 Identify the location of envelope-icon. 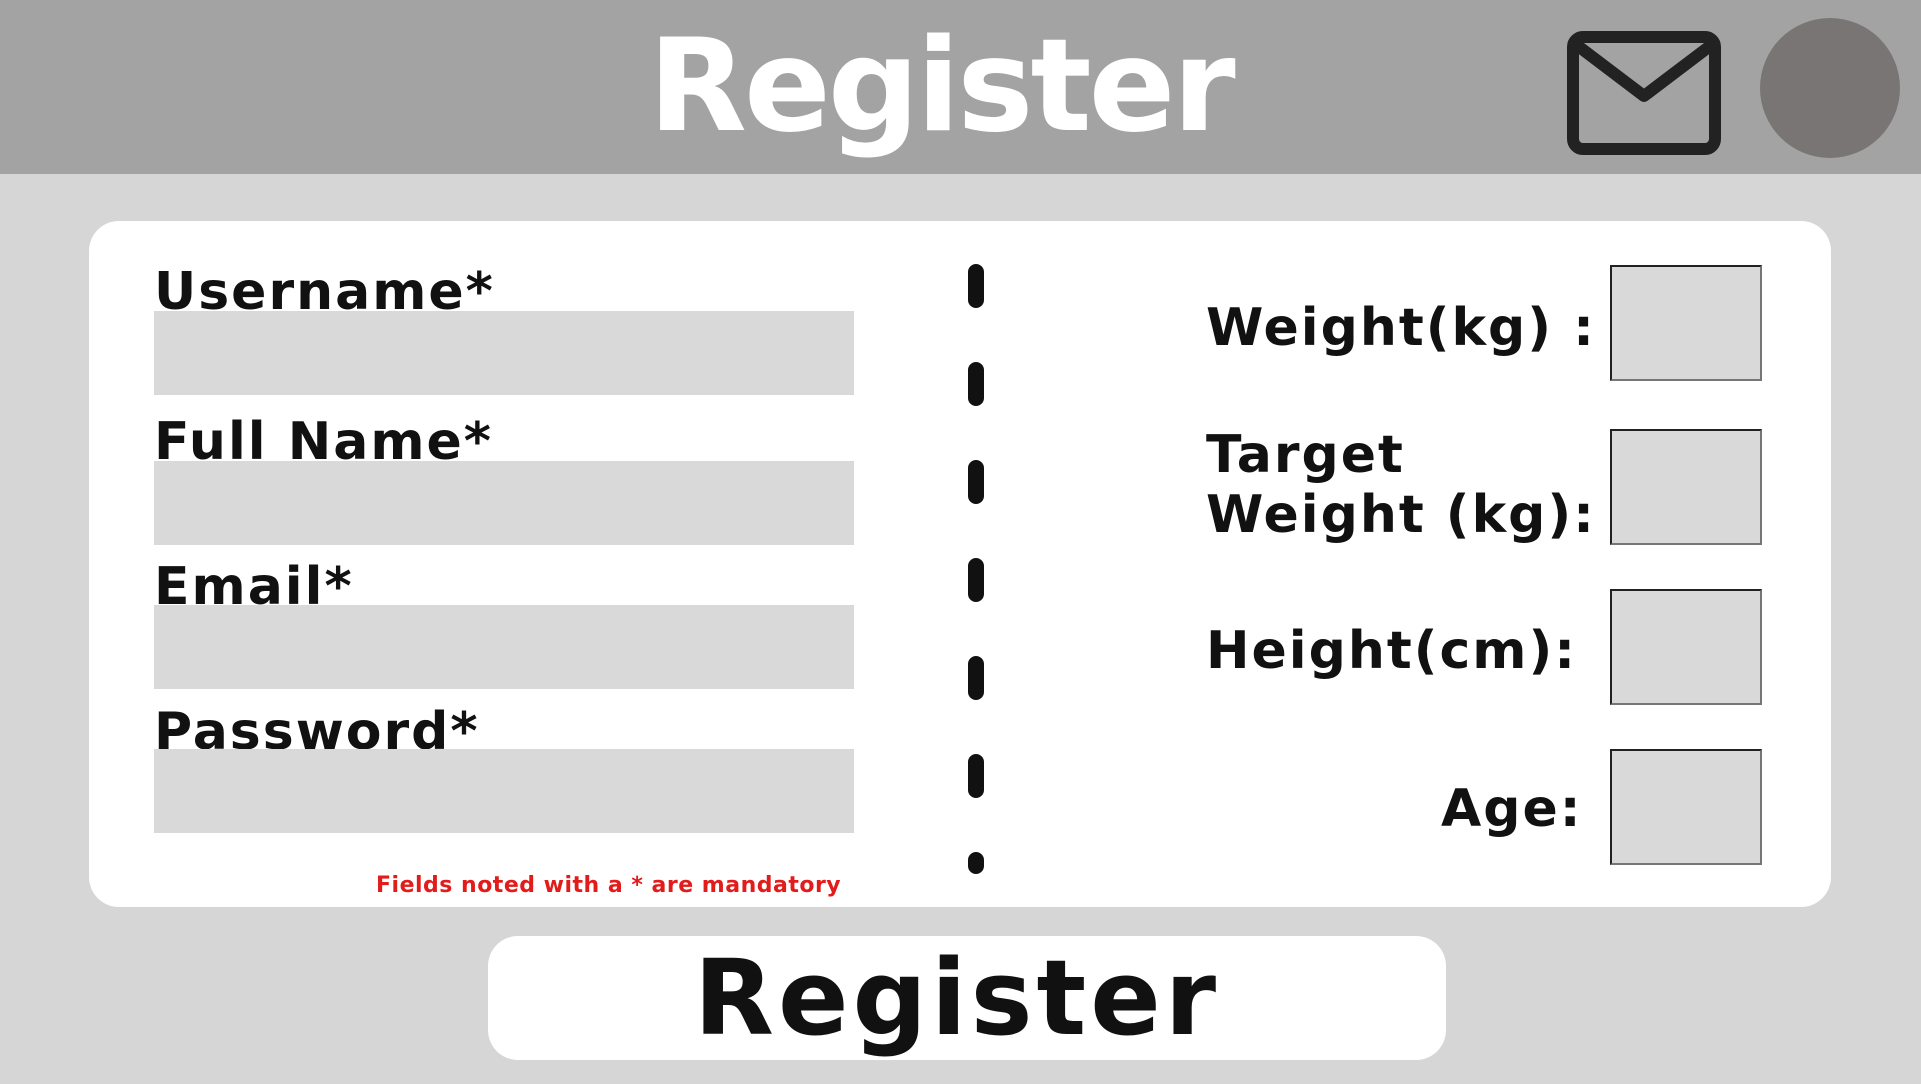
(1644, 93).